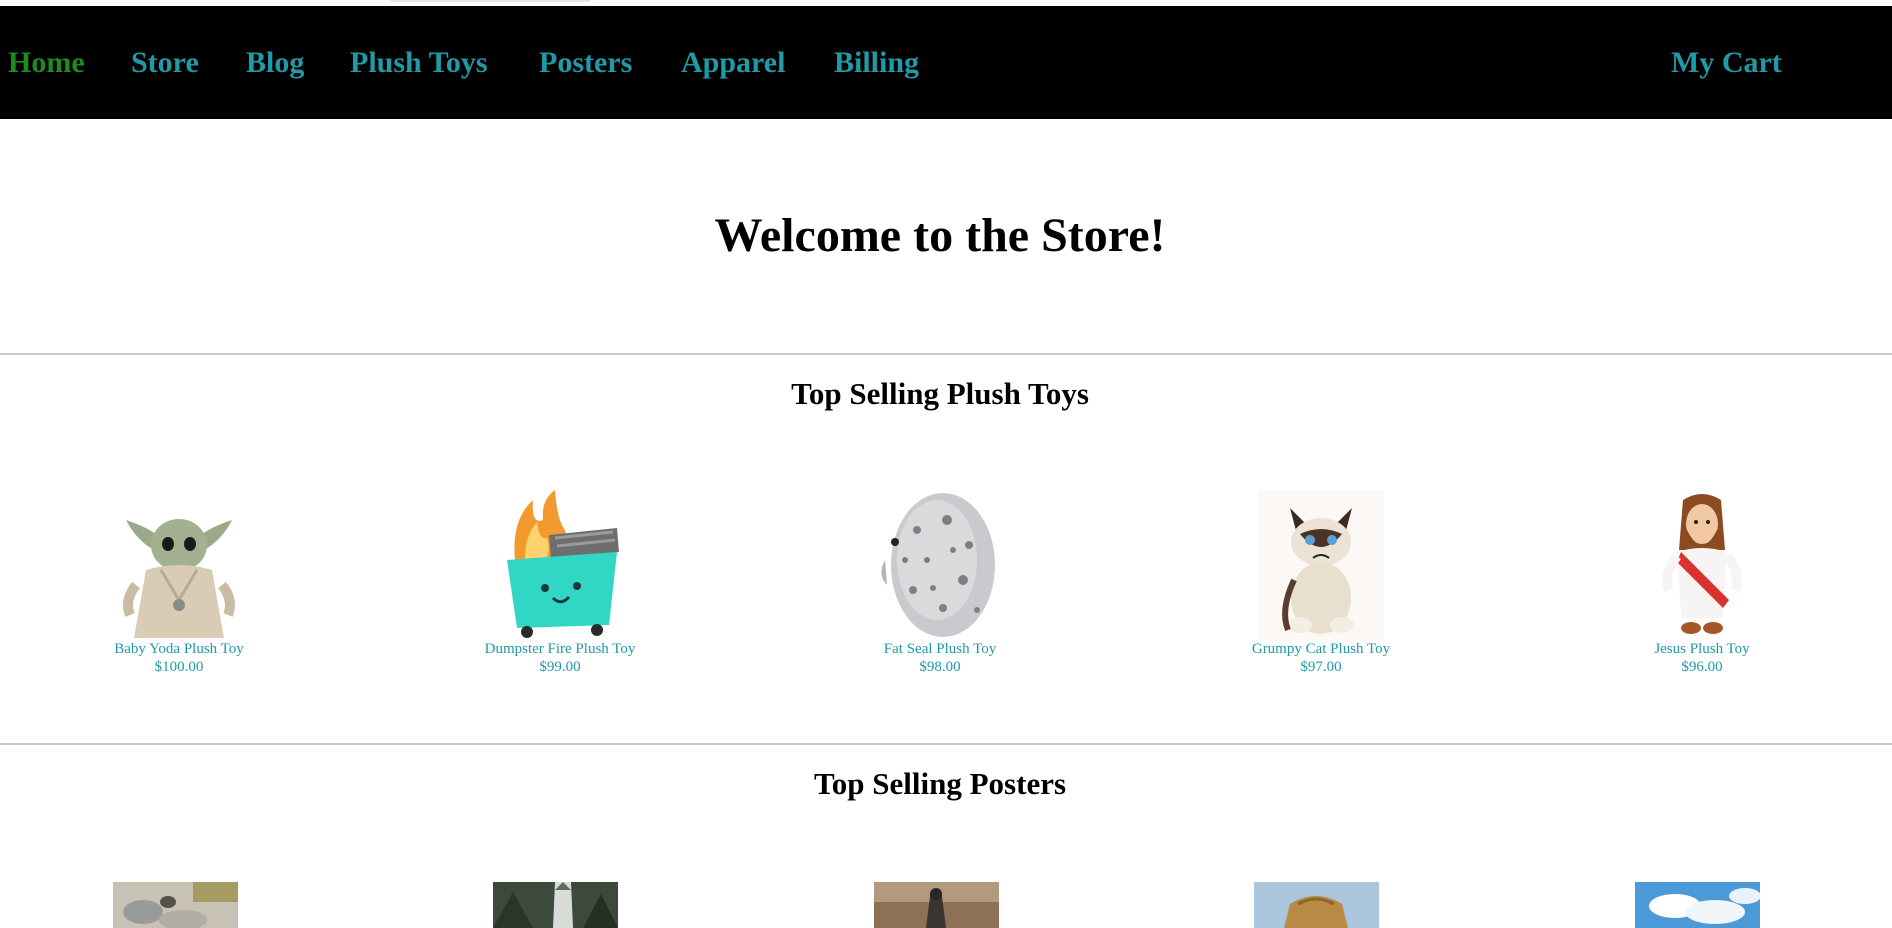 The image size is (1892, 928). What do you see at coordinates (876, 63) in the screenshot?
I see `nav-billing: Billing` at bounding box center [876, 63].